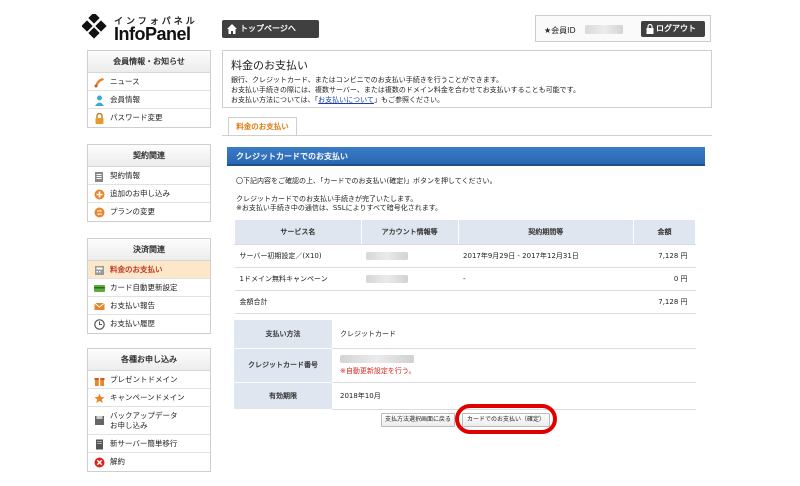 The width and height of the screenshot is (800, 486). I want to click on sidebar-section-payment: 決済関連 料金のお支払い カード自動更新設定 お支払い報告 お支払い履歴, so click(149, 286).